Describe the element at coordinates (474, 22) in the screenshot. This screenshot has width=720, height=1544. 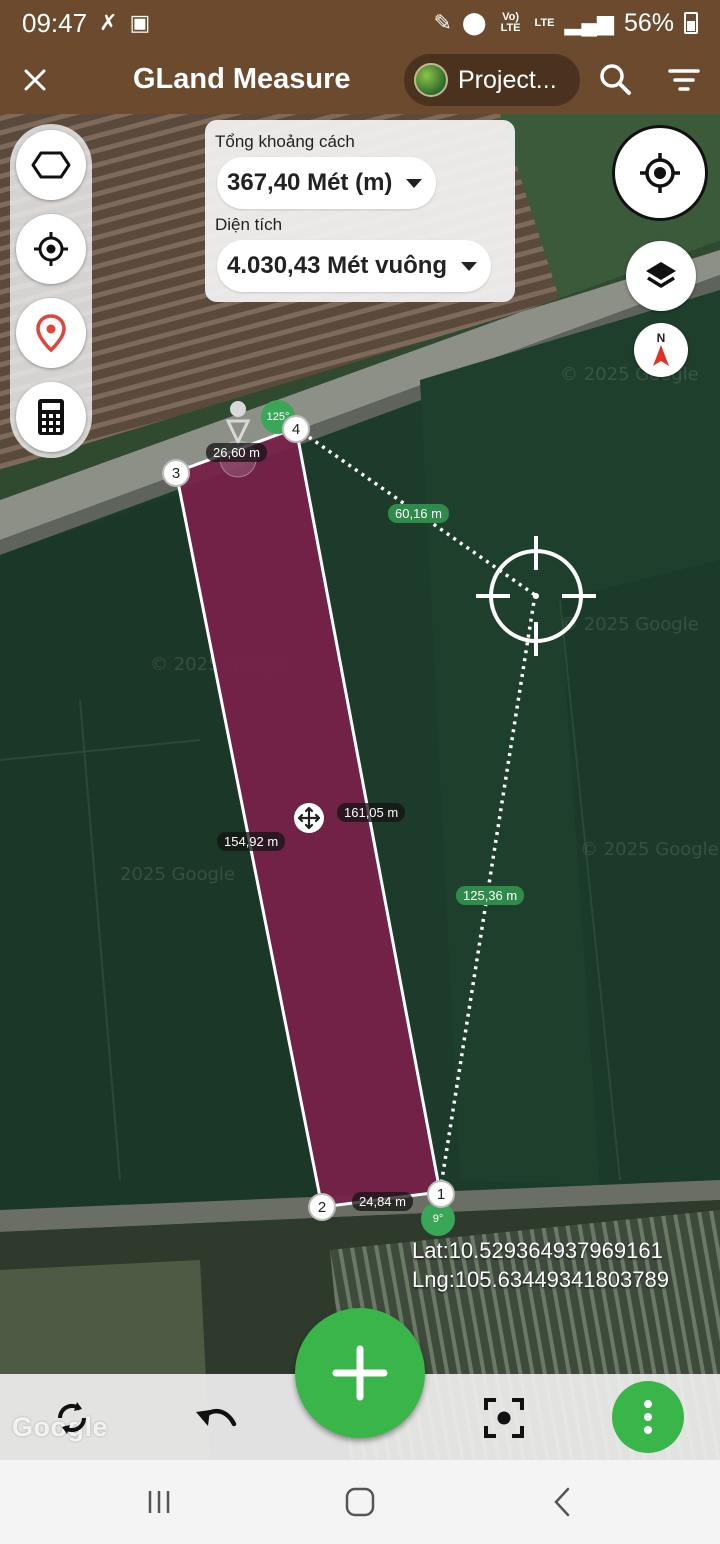
I see `location-icon: ⬤` at that location.